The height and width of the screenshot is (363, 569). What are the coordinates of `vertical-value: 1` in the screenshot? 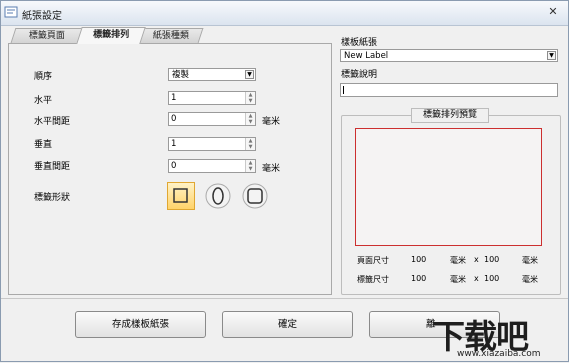 It's located at (174, 144).